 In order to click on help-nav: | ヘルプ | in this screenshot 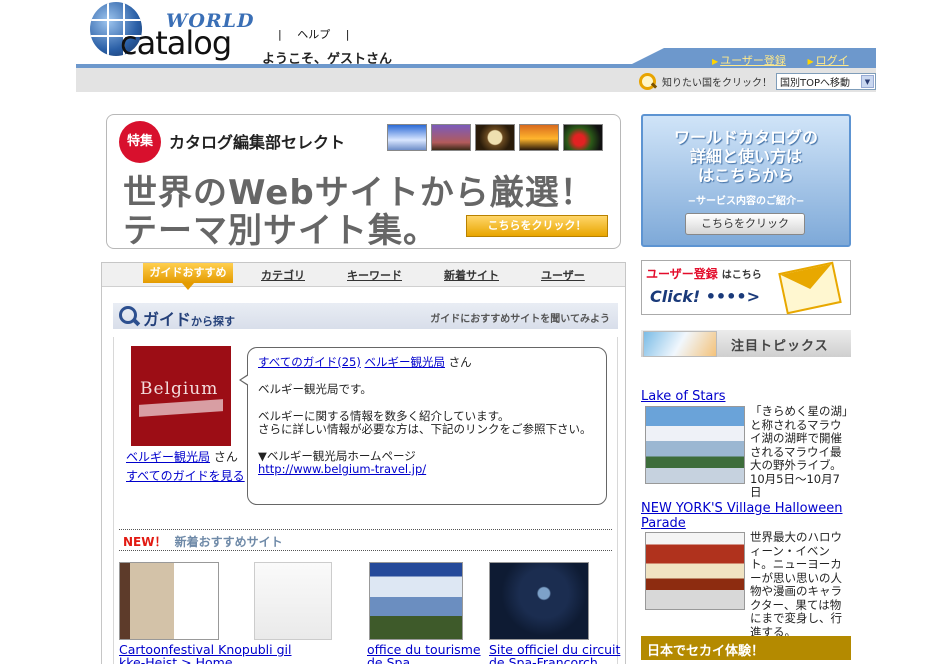, I will do `click(313, 34)`.